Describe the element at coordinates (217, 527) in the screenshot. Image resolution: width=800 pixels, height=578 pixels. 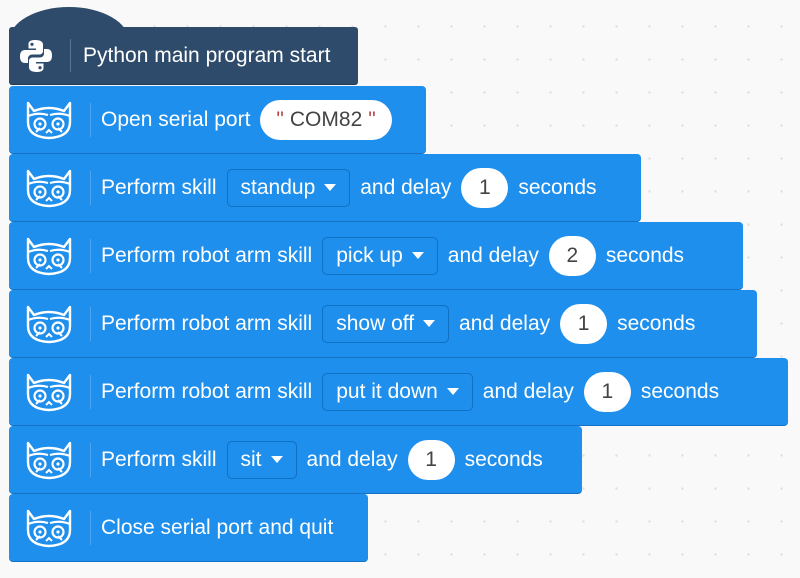
I see `block-label: Close serial port and quit` at that location.